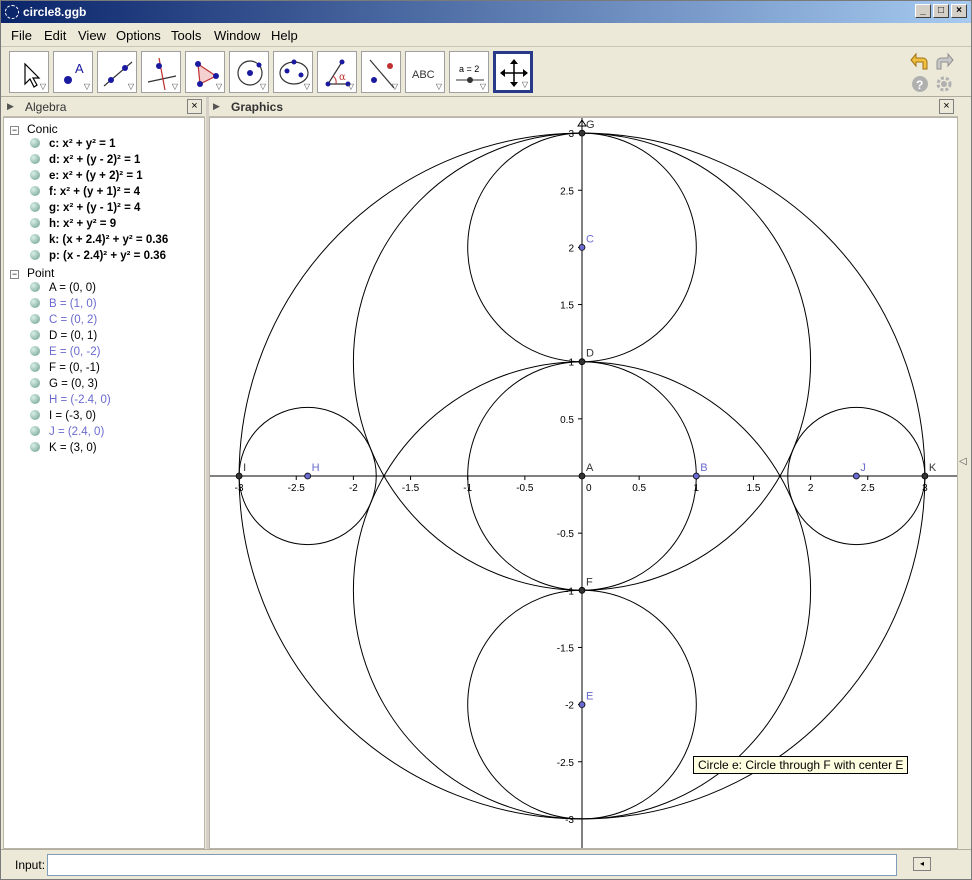 The height and width of the screenshot is (880, 972). I want to click on x-tick-label: 0, so click(589, 488).